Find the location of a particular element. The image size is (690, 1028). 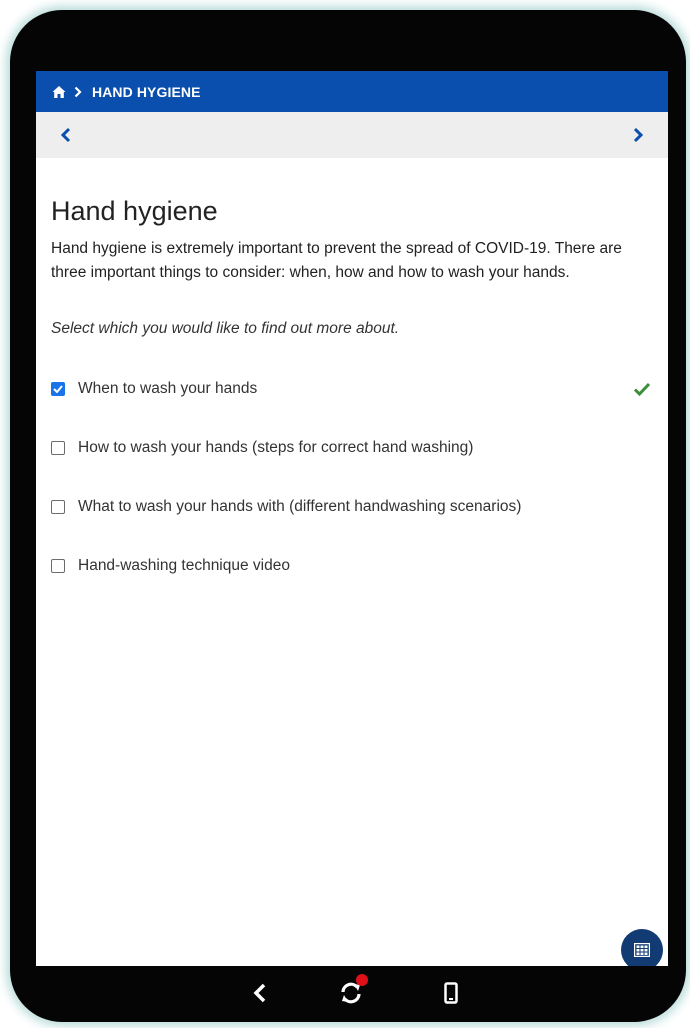

completed-check-icon is located at coordinates (642, 389).